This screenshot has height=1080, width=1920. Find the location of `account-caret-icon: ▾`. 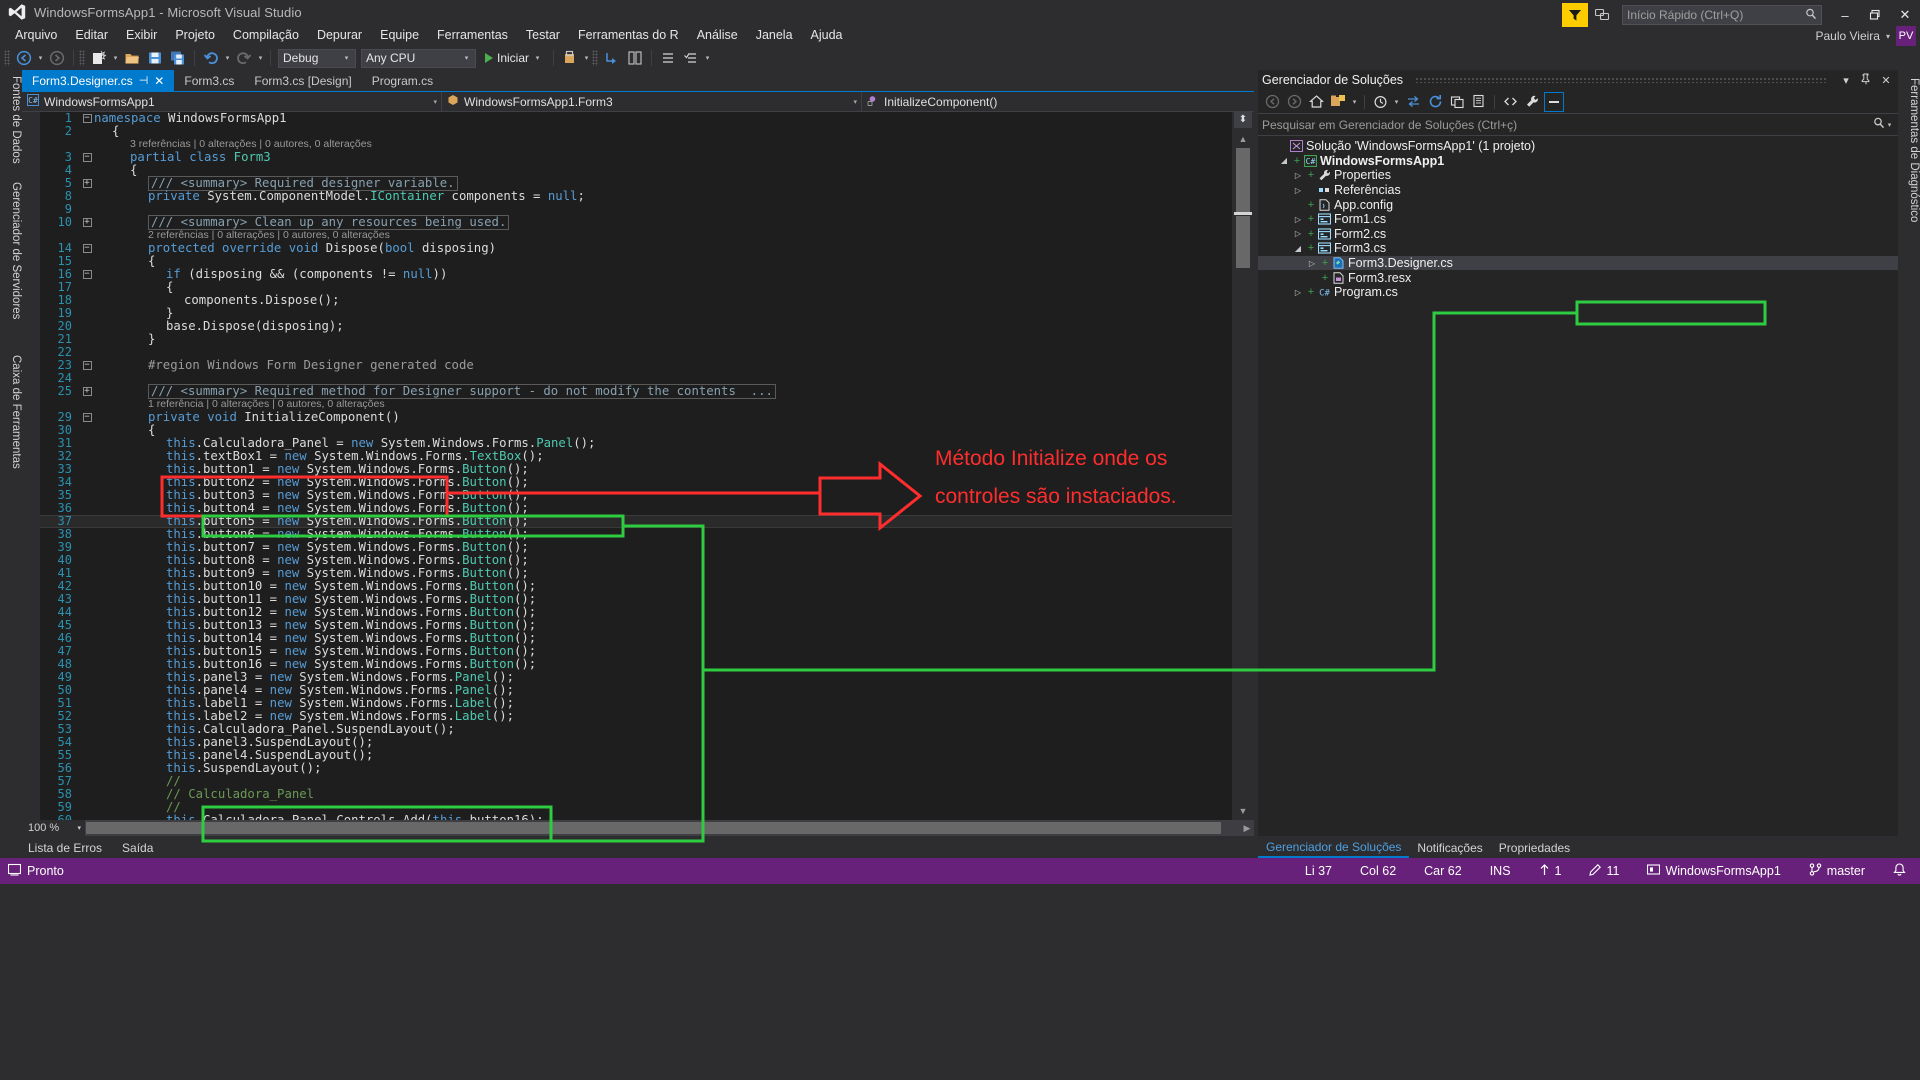

account-caret-icon: ▾ is located at coordinates (1888, 36).